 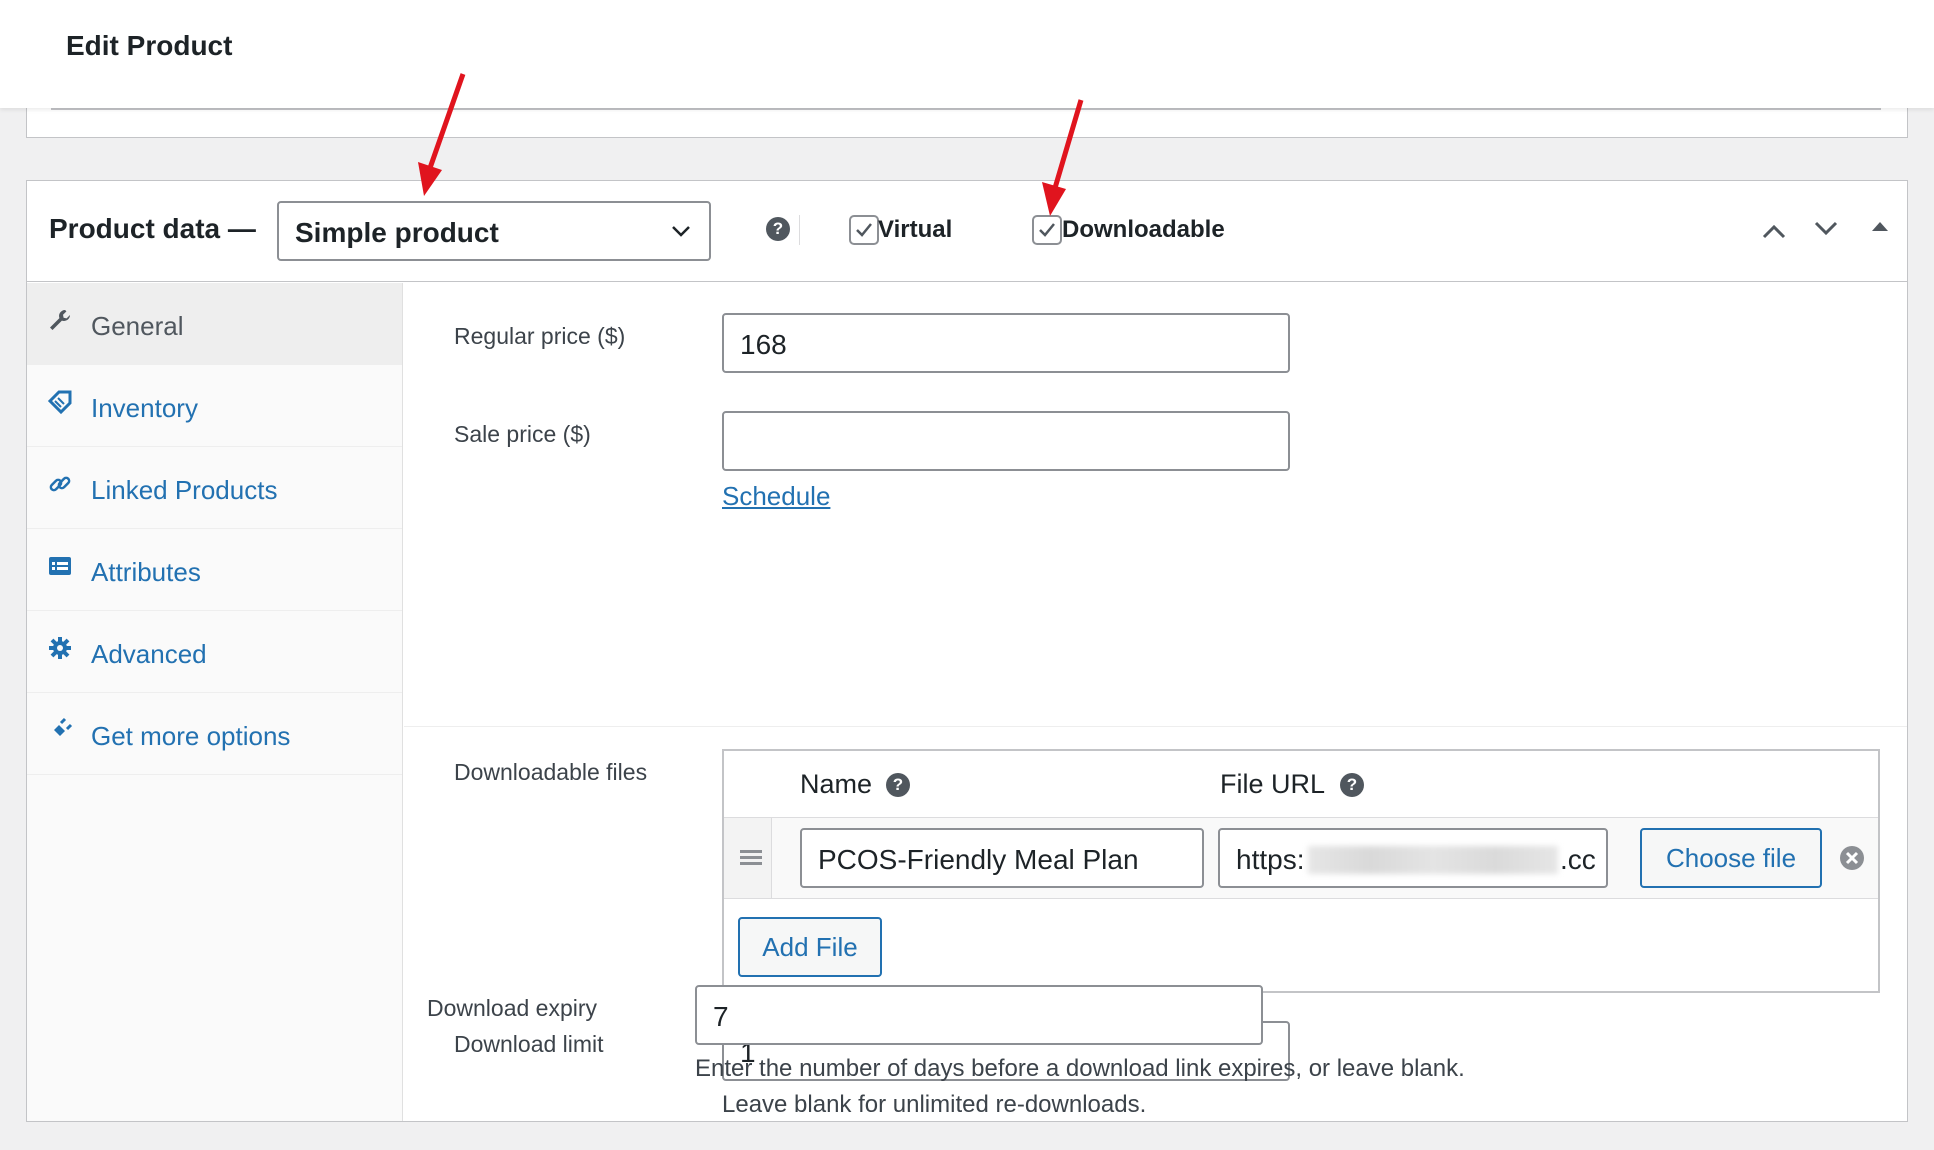 What do you see at coordinates (721, 1016) in the screenshot?
I see `download-expiry-value: 7` at bounding box center [721, 1016].